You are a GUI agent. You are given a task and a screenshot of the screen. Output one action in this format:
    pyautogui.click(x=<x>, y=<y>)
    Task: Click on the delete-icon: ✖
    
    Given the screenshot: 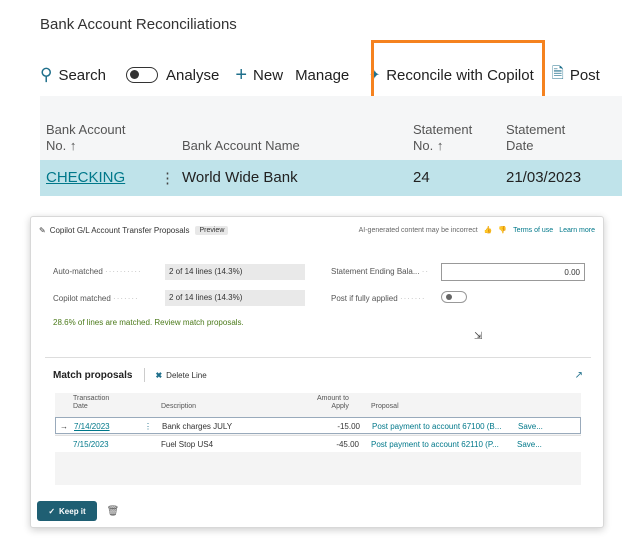 What is the action you would take?
    pyautogui.click(x=159, y=375)
    